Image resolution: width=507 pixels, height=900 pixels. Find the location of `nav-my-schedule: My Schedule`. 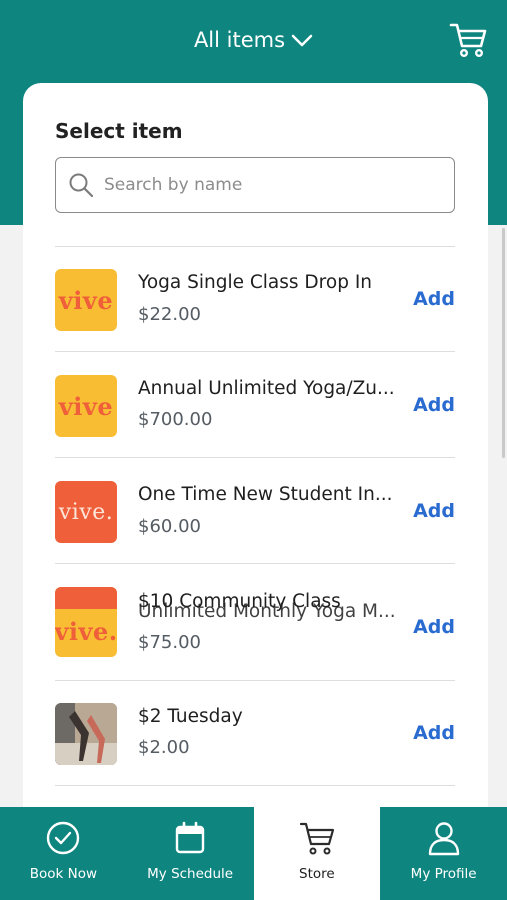

nav-my-schedule: My Schedule is located at coordinates (190, 853).